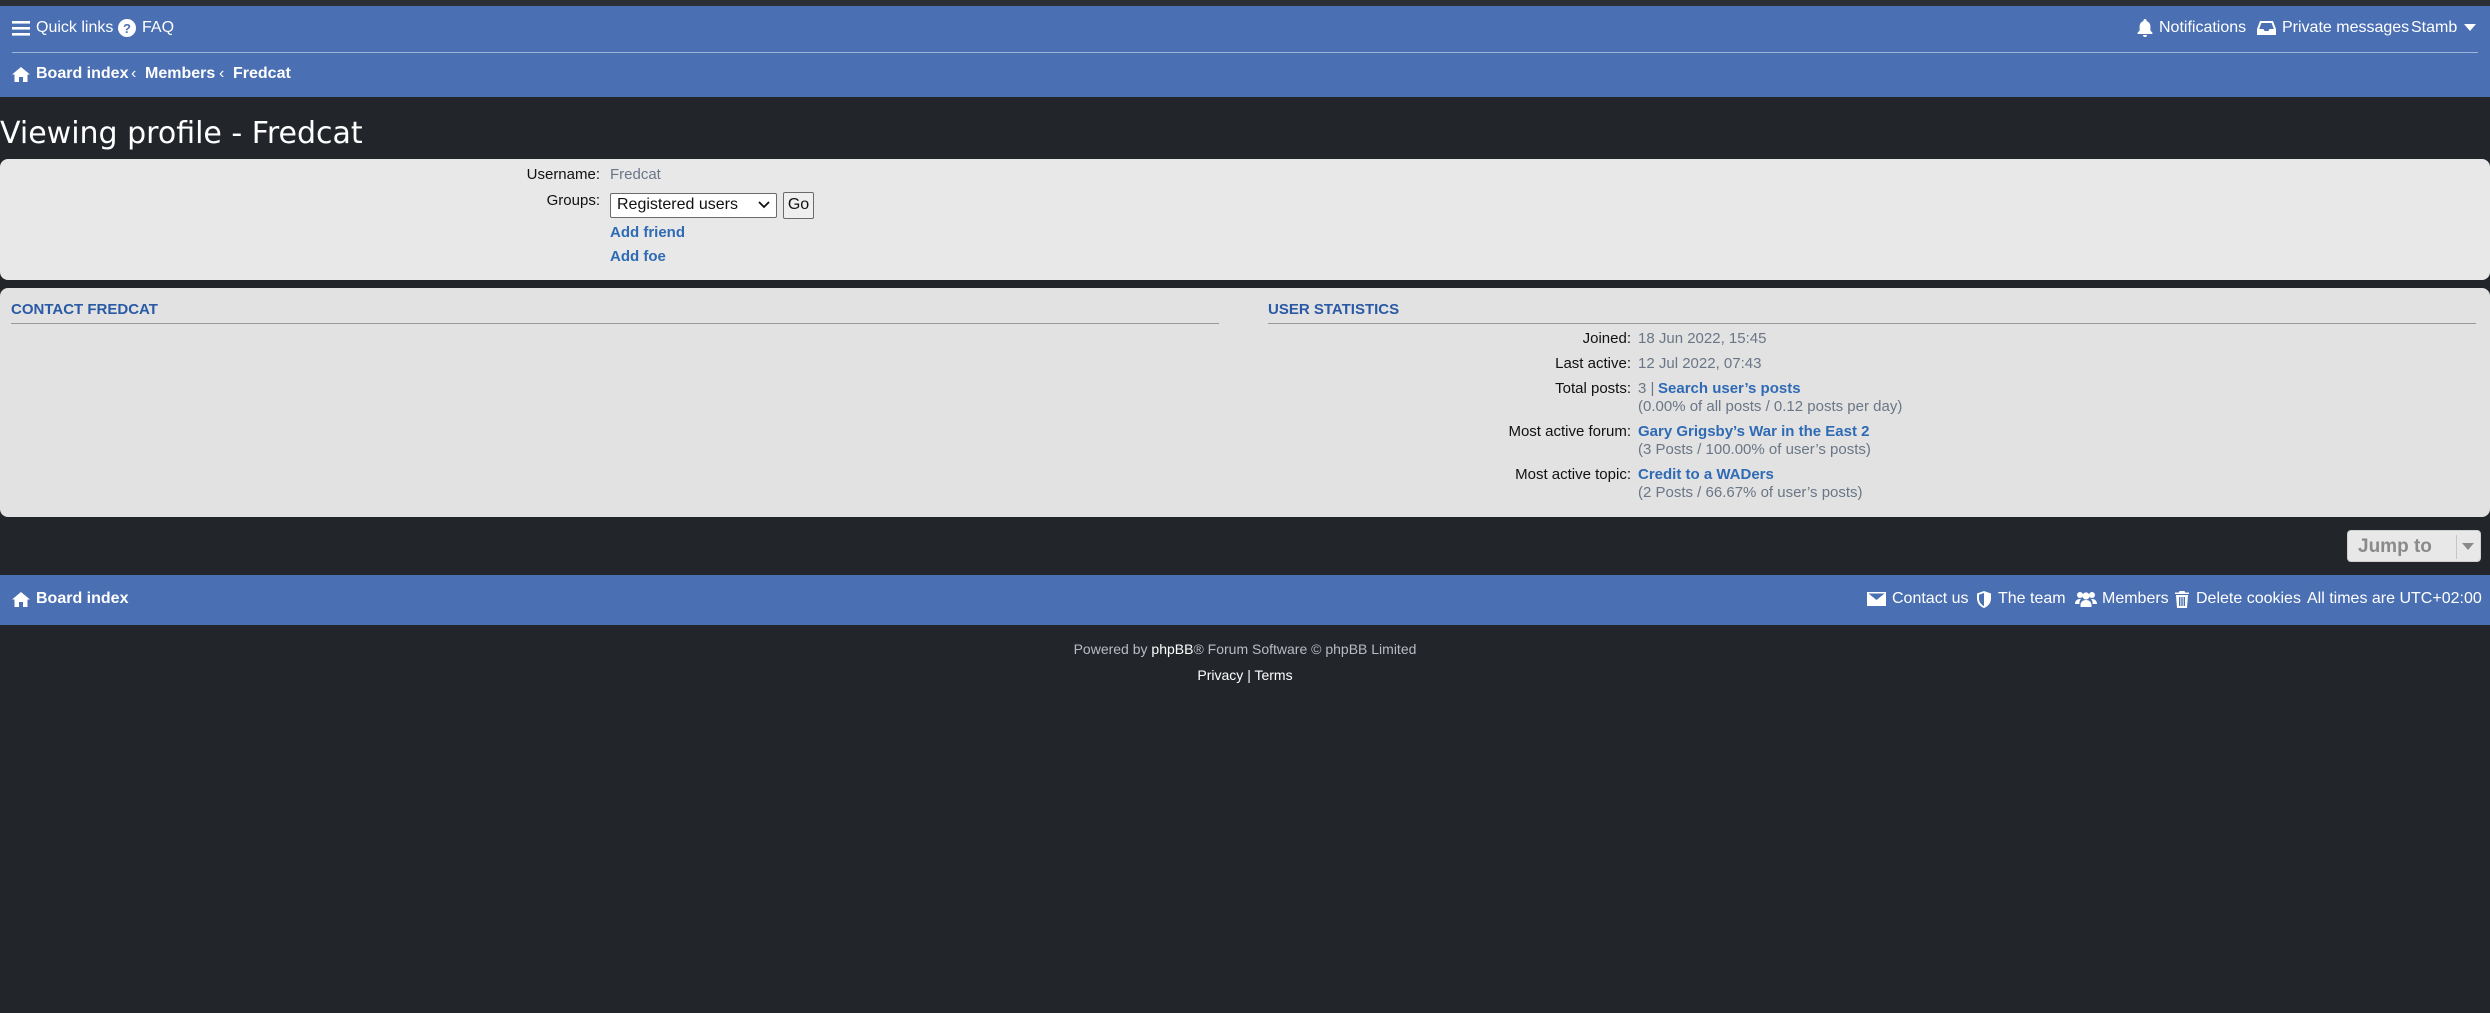 The height and width of the screenshot is (1013, 2490). Describe the element at coordinates (1930, 598) in the screenshot. I see `contact-us-label: Contact us` at that location.